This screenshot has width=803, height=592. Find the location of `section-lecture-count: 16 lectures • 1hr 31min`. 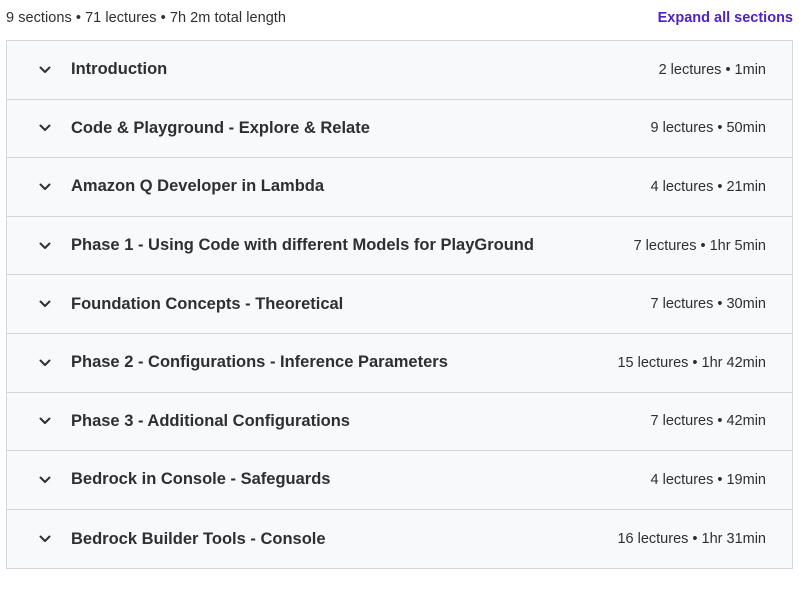

section-lecture-count: 16 lectures • 1hr 31min is located at coordinates (691, 539).